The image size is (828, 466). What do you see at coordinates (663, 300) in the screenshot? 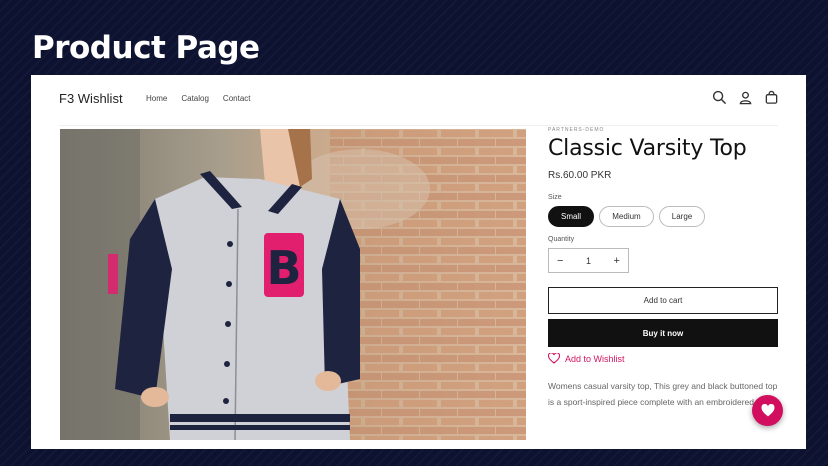
I see `add-to-cart-button: Add to cart` at bounding box center [663, 300].